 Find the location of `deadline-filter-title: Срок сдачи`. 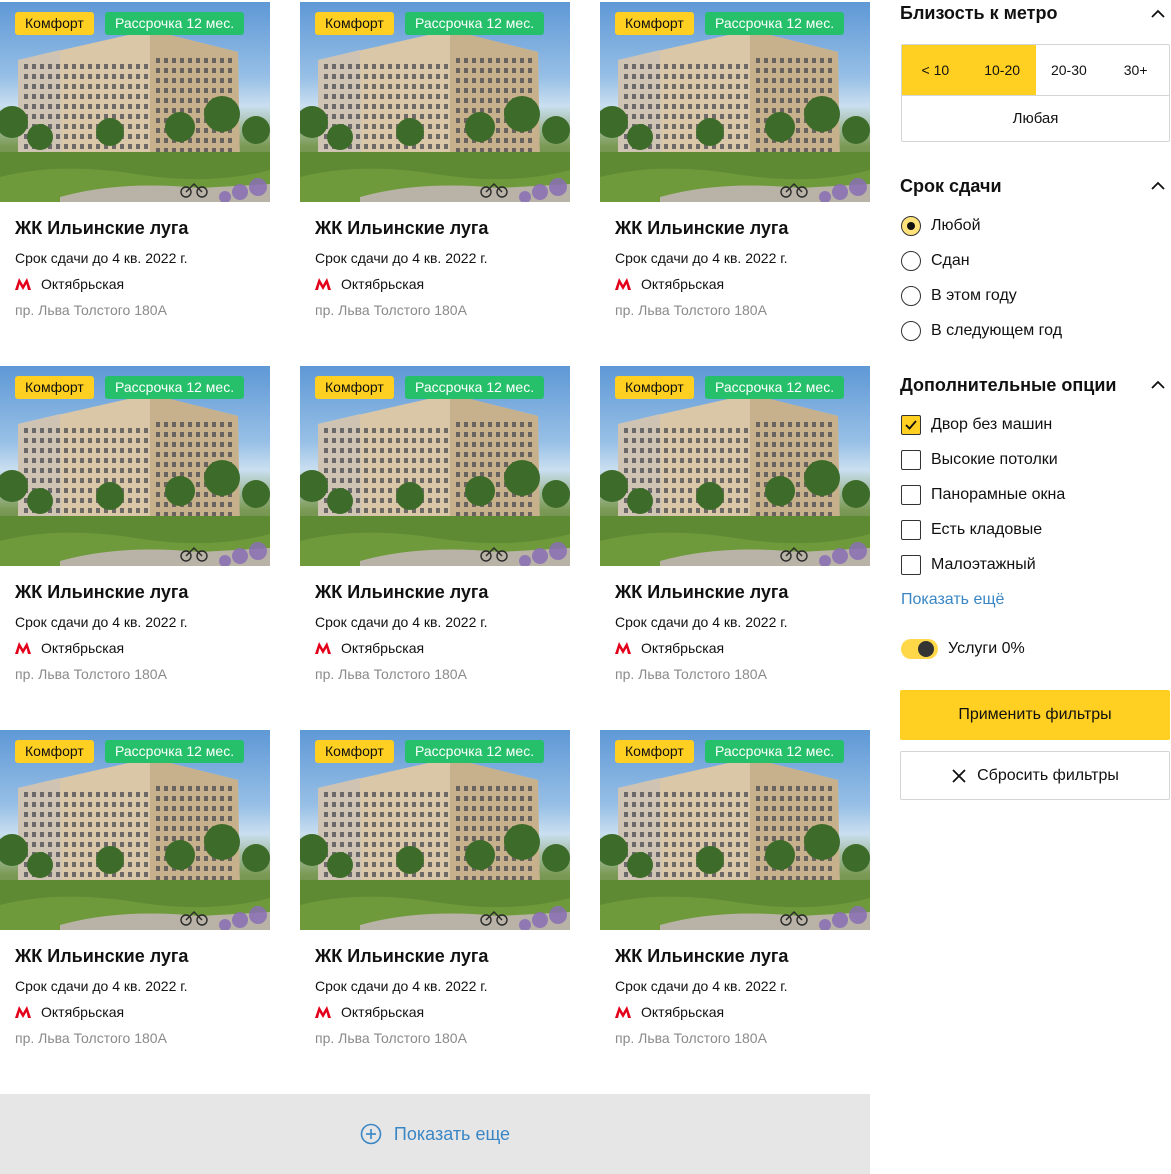

deadline-filter-title: Срок сдачи is located at coordinates (951, 186).